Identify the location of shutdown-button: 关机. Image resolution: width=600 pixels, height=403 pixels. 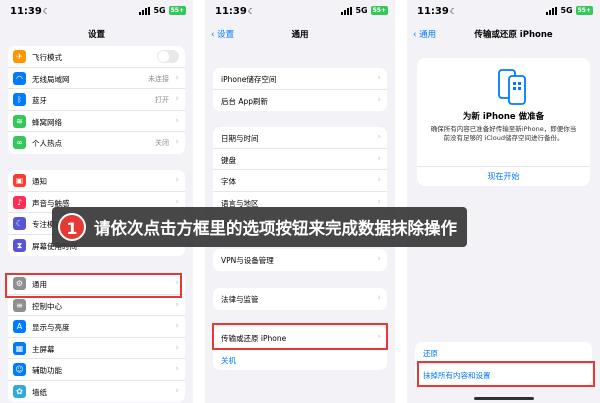
(300, 360).